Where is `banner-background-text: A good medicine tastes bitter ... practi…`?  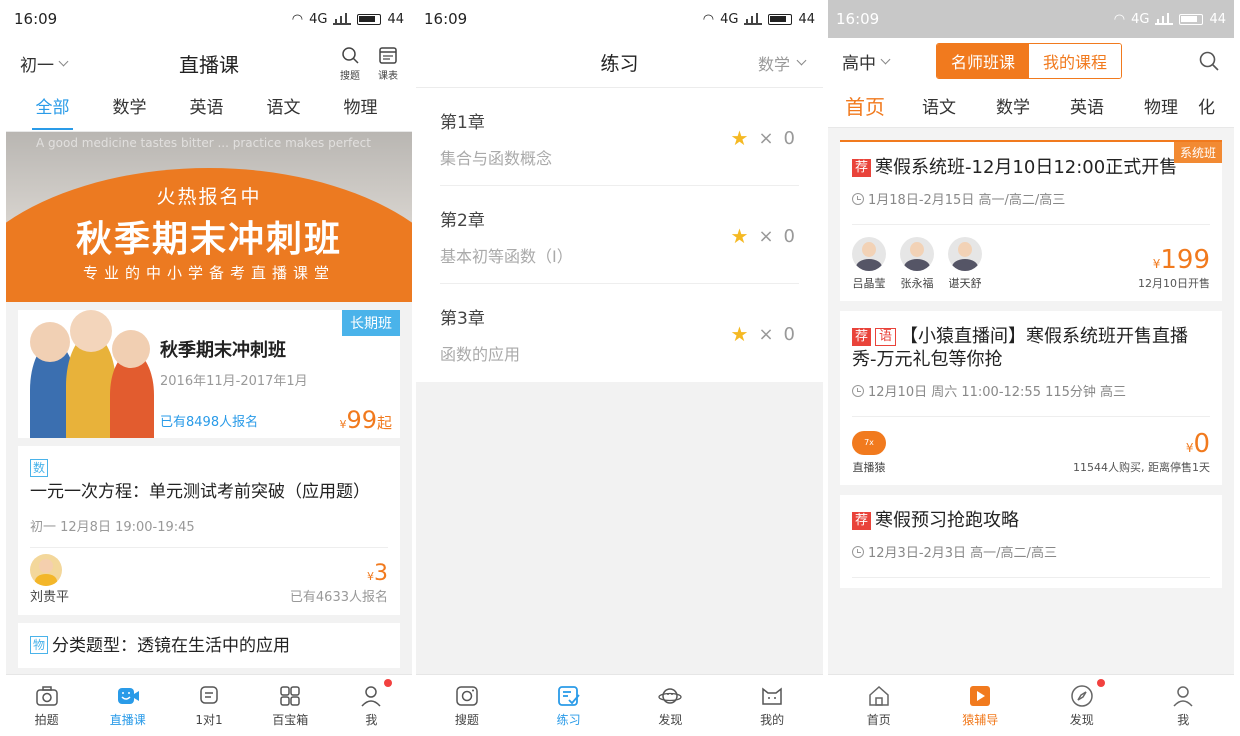 banner-background-text: A good medicine tastes bitter ... practi… is located at coordinates (203, 143).